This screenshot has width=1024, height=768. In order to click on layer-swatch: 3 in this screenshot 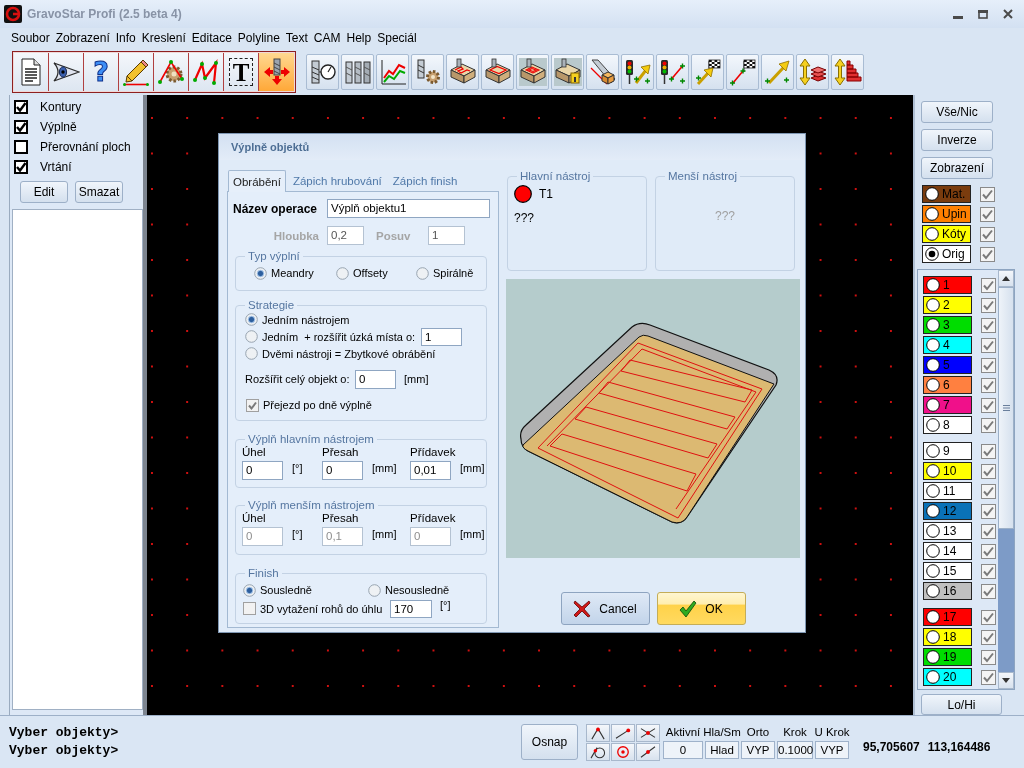, I will do `click(947, 325)`.